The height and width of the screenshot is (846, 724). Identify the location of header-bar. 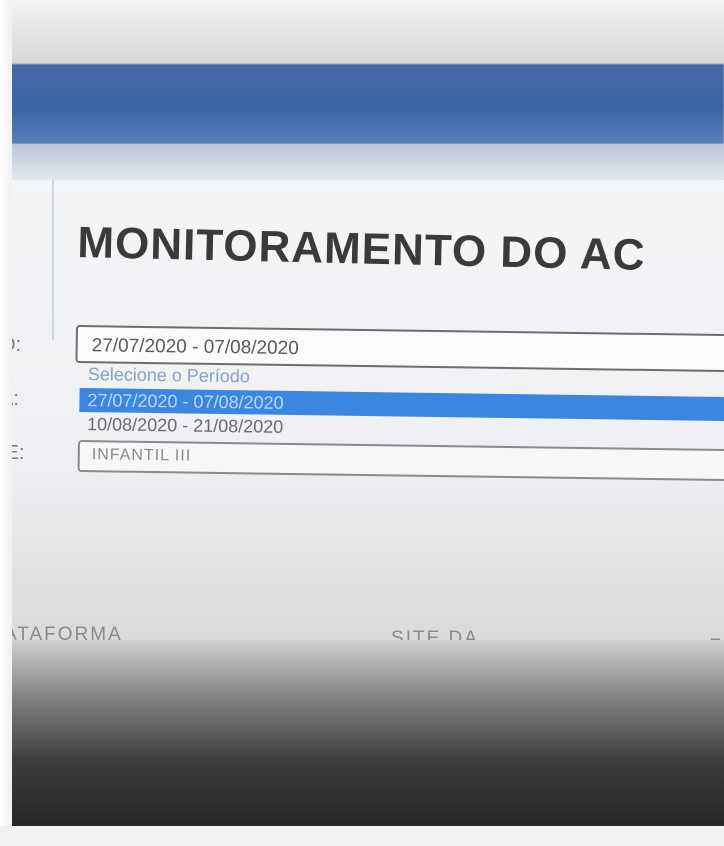
(367, 104).